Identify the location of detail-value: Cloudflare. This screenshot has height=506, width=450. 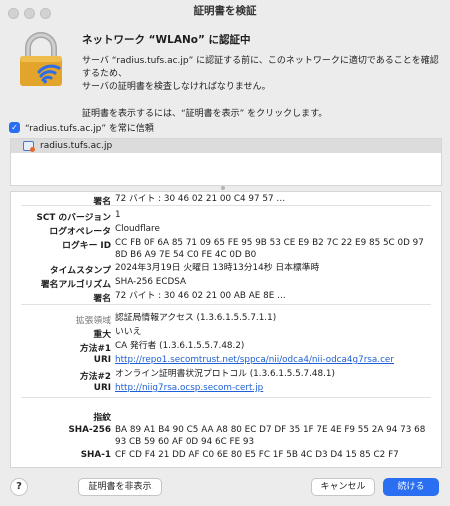
(137, 229).